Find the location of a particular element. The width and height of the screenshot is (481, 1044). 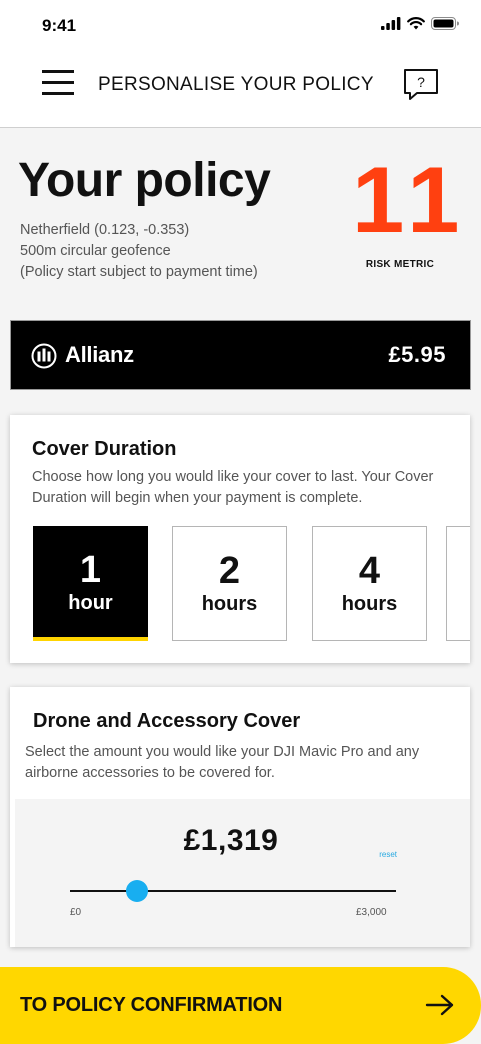

policy-start-note: (Policy start subject to payment time) is located at coordinates (139, 272).